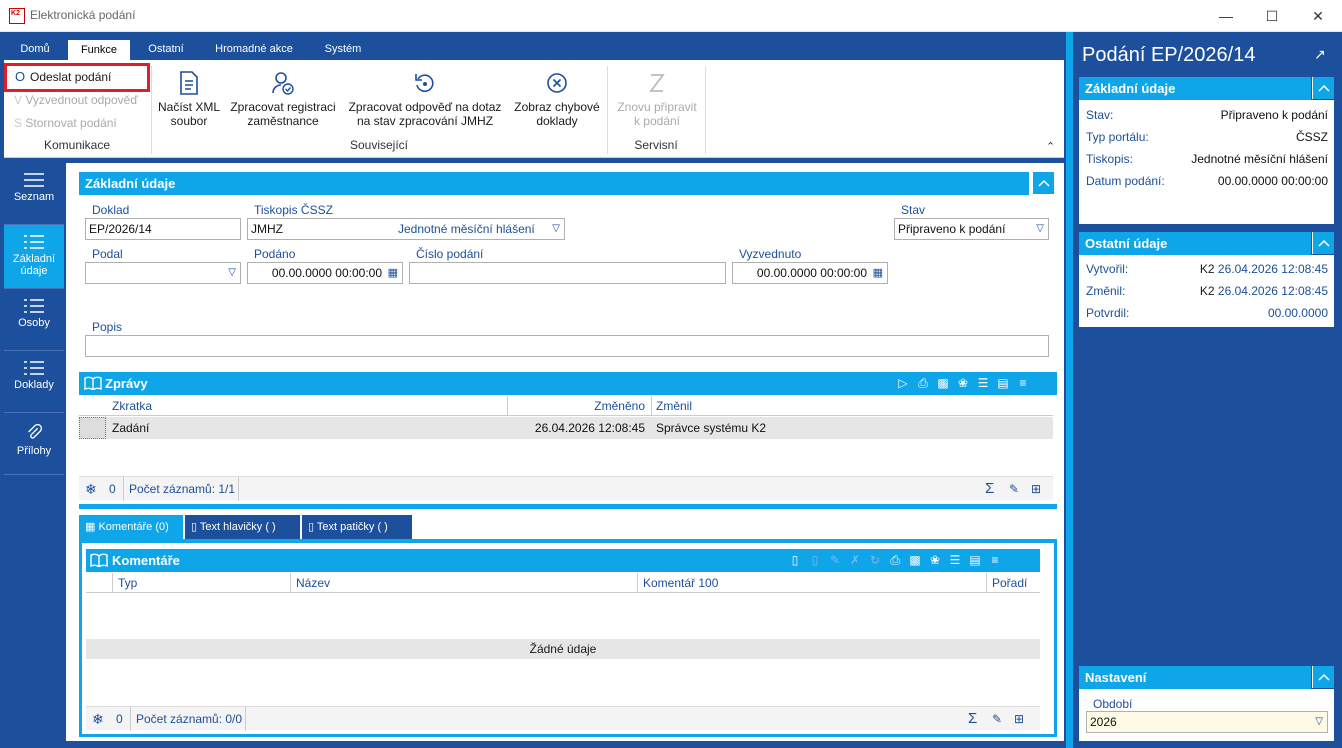 The width and height of the screenshot is (1342, 748). What do you see at coordinates (810, 273) in the screenshot?
I see `vyzvednuto-field: 00.00.0000 00:00:00 ▦` at bounding box center [810, 273].